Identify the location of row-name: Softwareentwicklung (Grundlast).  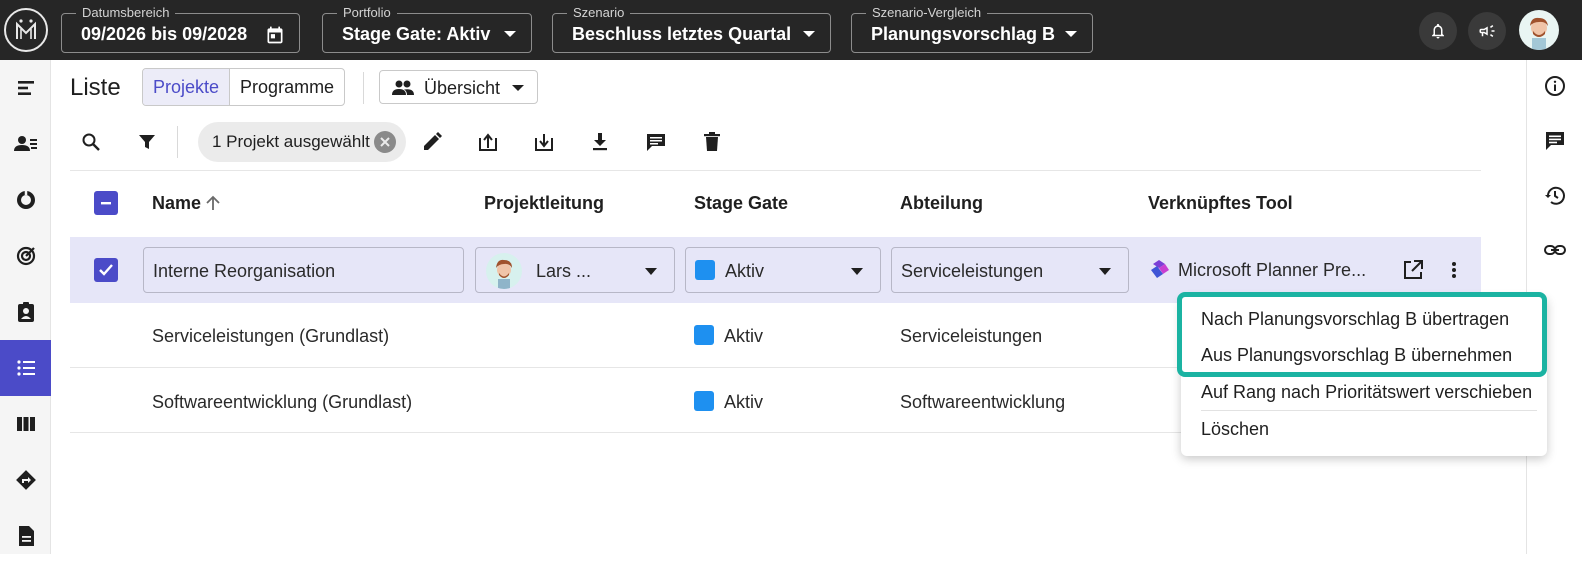
(282, 402).